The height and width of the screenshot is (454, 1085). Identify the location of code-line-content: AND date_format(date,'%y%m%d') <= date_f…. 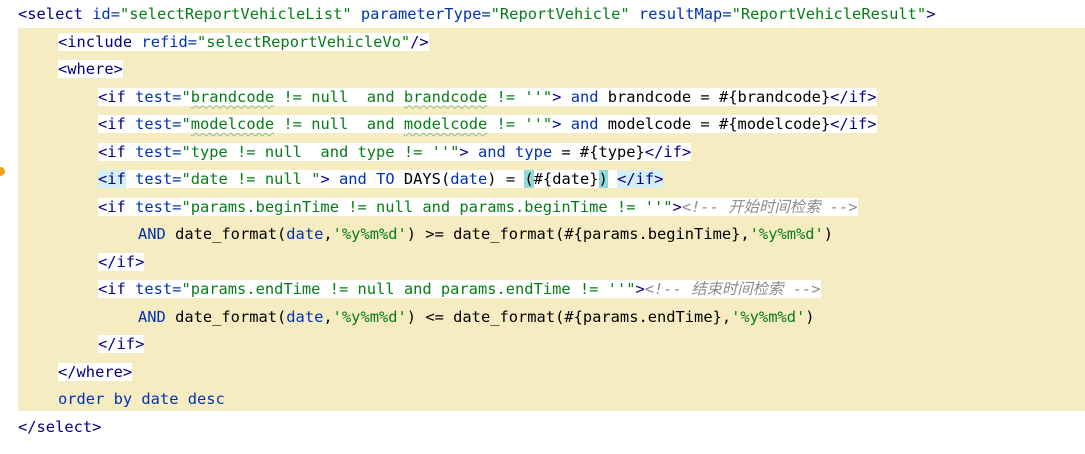
(476, 317).